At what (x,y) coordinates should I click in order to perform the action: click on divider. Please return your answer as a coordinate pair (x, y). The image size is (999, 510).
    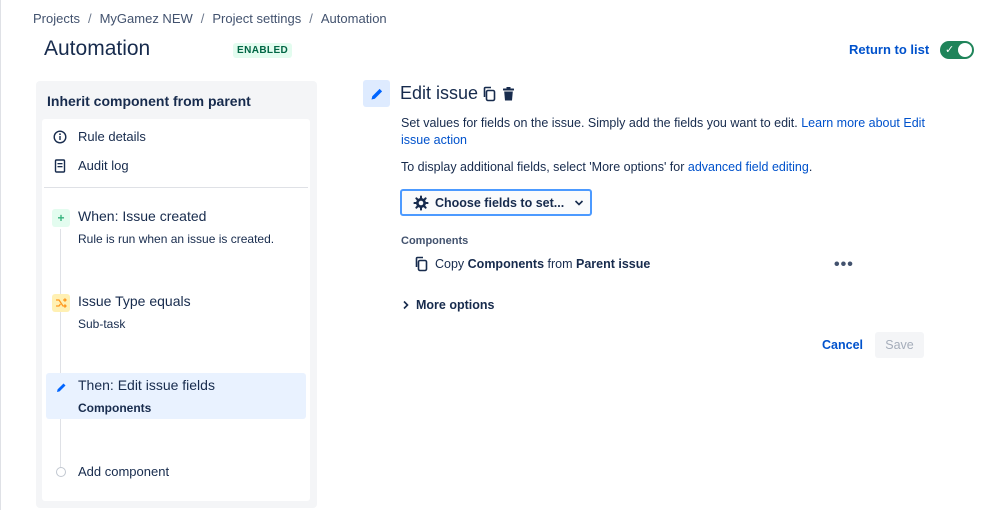
    Looking at the image, I should click on (176, 187).